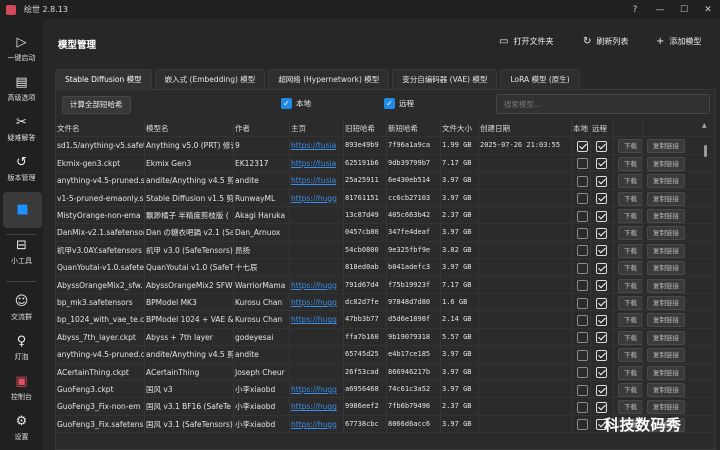  Describe the element at coordinates (605, 41) in the screenshot. I see `refresh-button: ↻ 刷新列表` at that location.